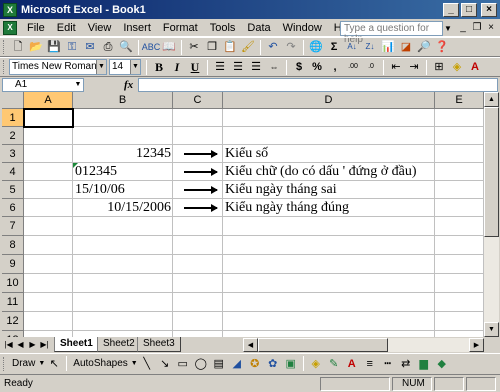 The image size is (500, 392). I want to click on help-search-input: Type a question for help, so click(391, 33).